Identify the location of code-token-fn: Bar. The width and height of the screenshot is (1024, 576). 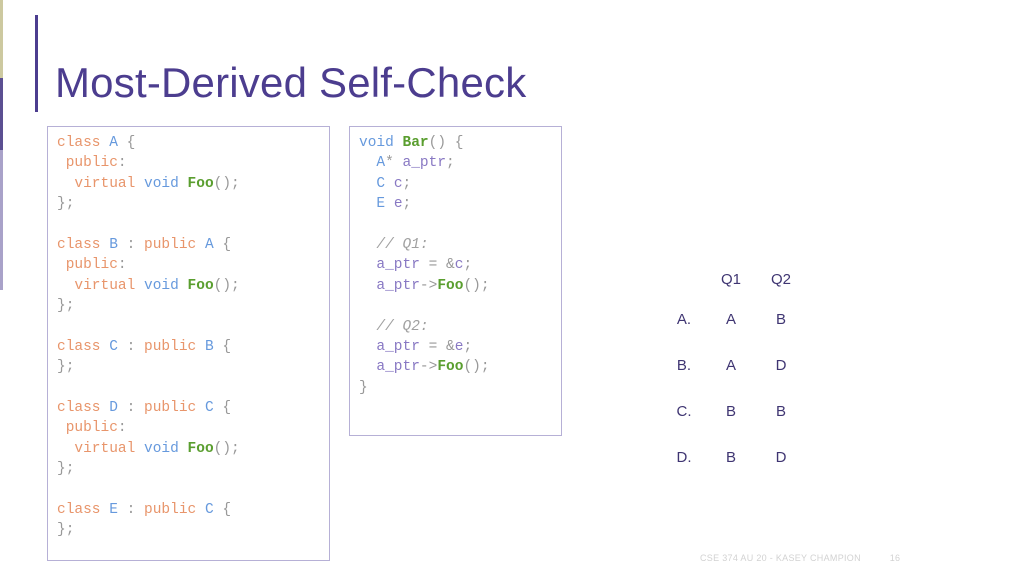
(415, 143).